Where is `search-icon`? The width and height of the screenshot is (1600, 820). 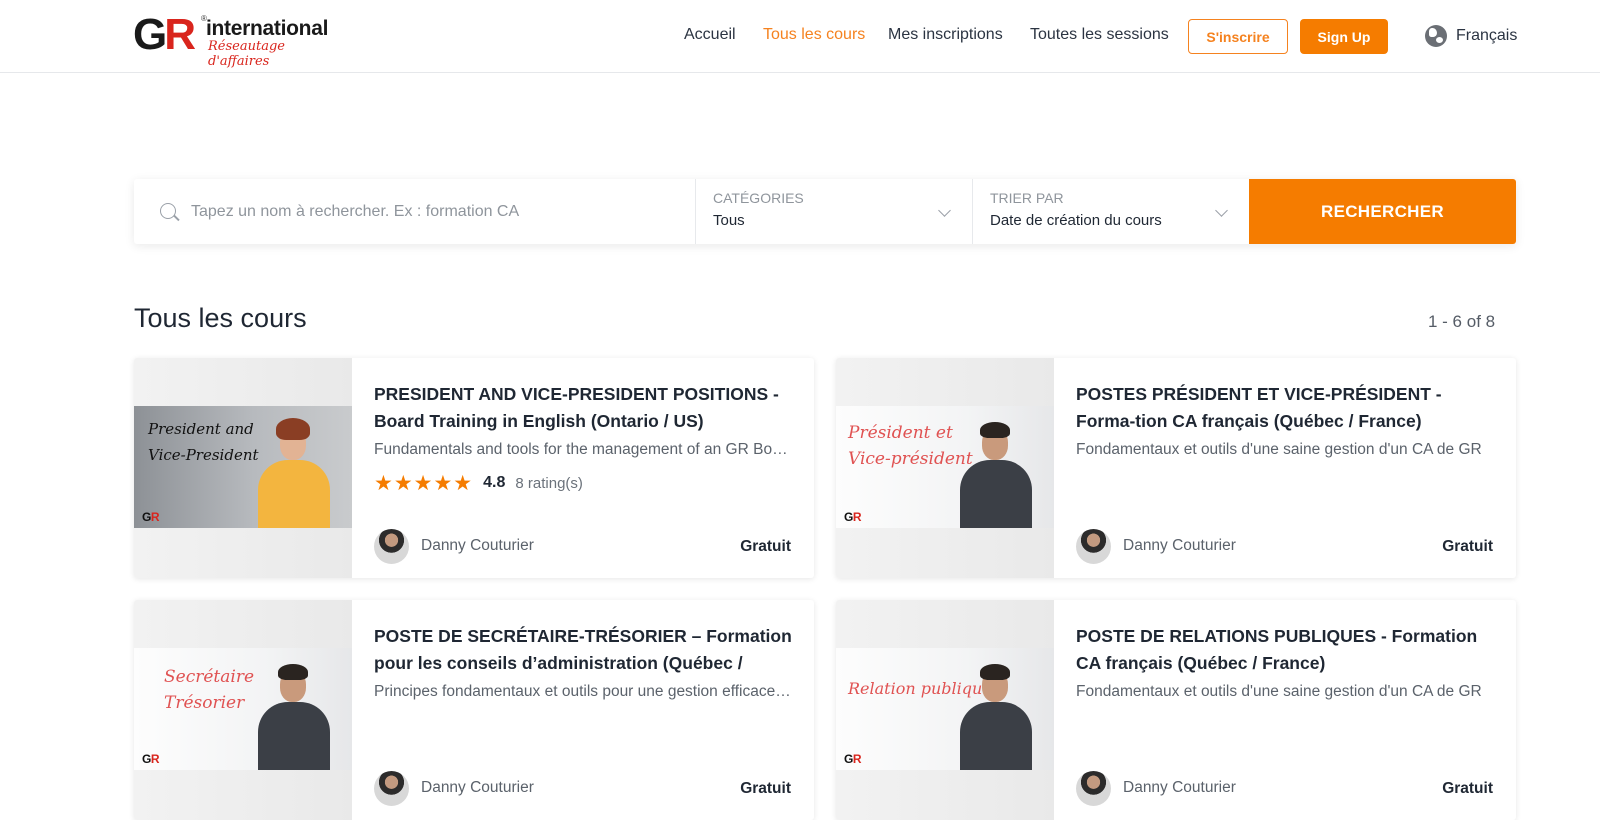
search-icon is located at coordinates (168, 211).